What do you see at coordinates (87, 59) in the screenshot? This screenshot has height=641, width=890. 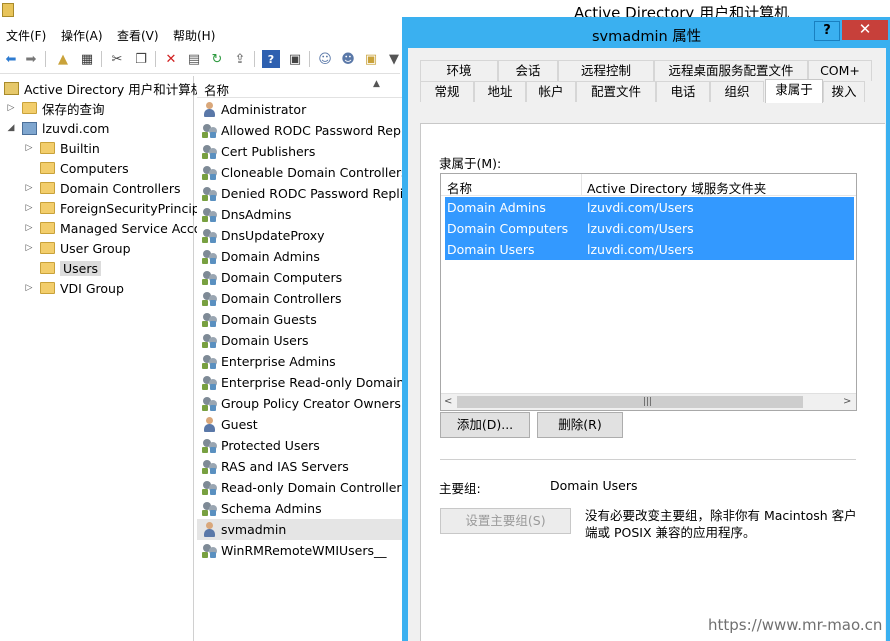 I see `show-tree-icon: ▦` at bounding box center [87, 59].